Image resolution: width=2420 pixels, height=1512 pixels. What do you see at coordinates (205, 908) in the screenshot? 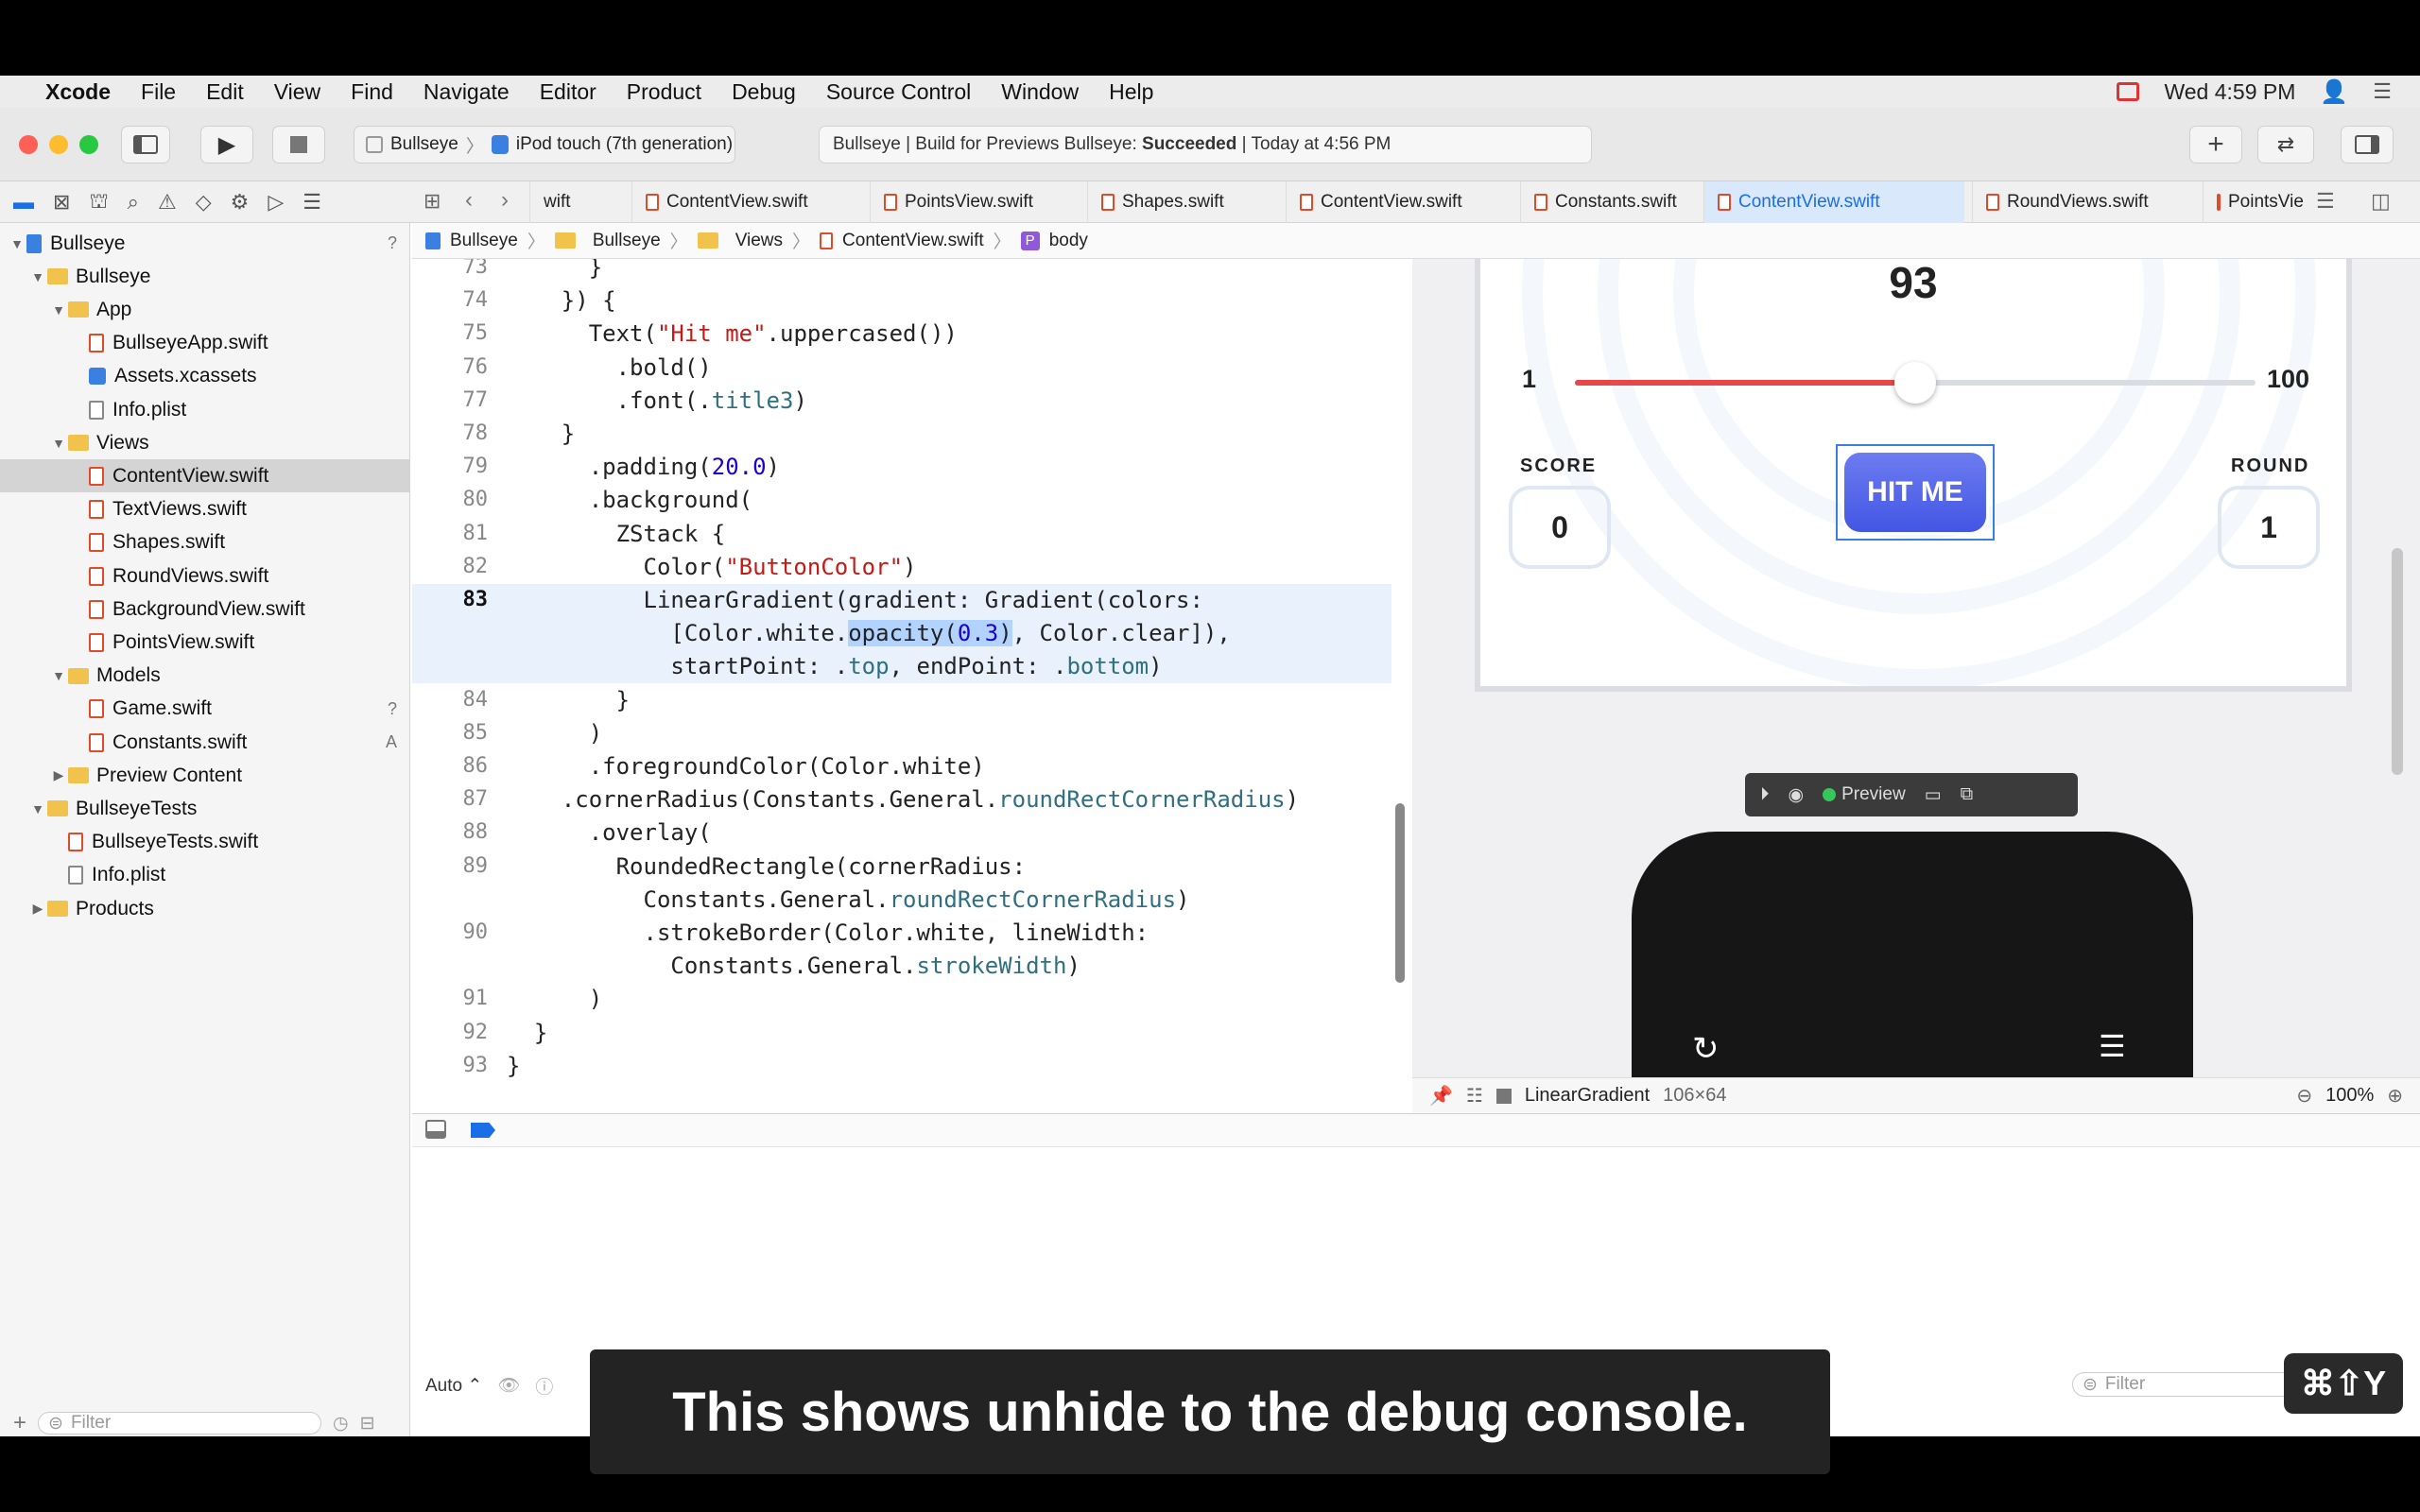
I see `navigator-row: ▶ Products` at bounding box center [205, 908].